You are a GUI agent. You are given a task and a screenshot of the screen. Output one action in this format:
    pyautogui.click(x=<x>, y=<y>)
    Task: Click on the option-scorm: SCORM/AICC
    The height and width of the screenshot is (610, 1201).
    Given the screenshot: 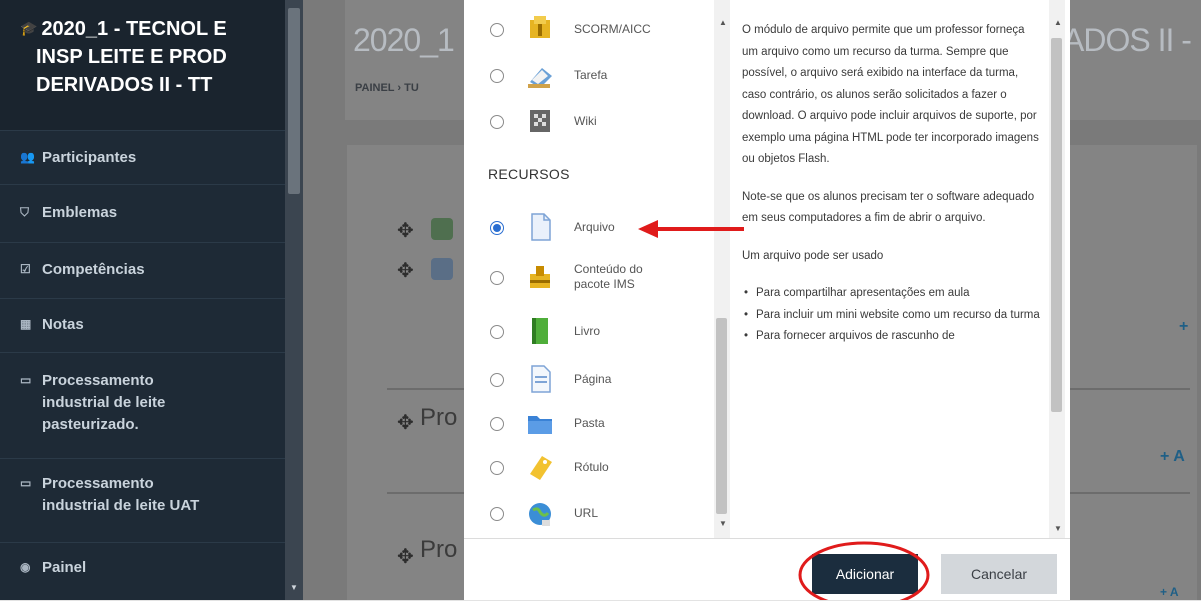 What is the action you would take?
    pyautogui.click(x=589, y=30)
    